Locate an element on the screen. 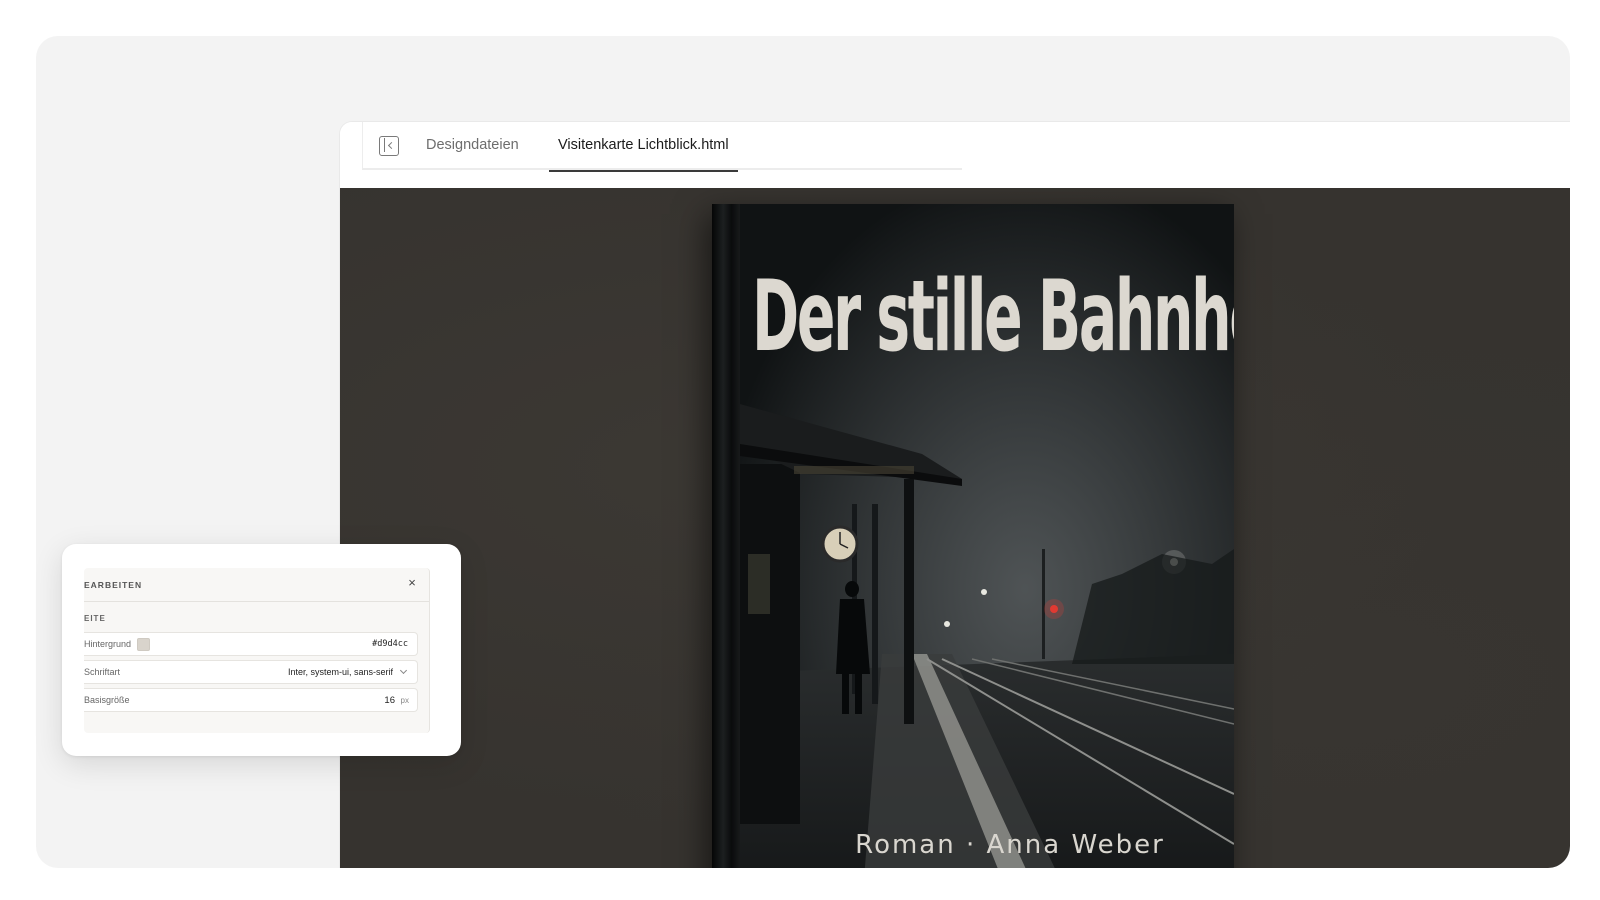  section-label: EITE is located at coordinates (95, 618).